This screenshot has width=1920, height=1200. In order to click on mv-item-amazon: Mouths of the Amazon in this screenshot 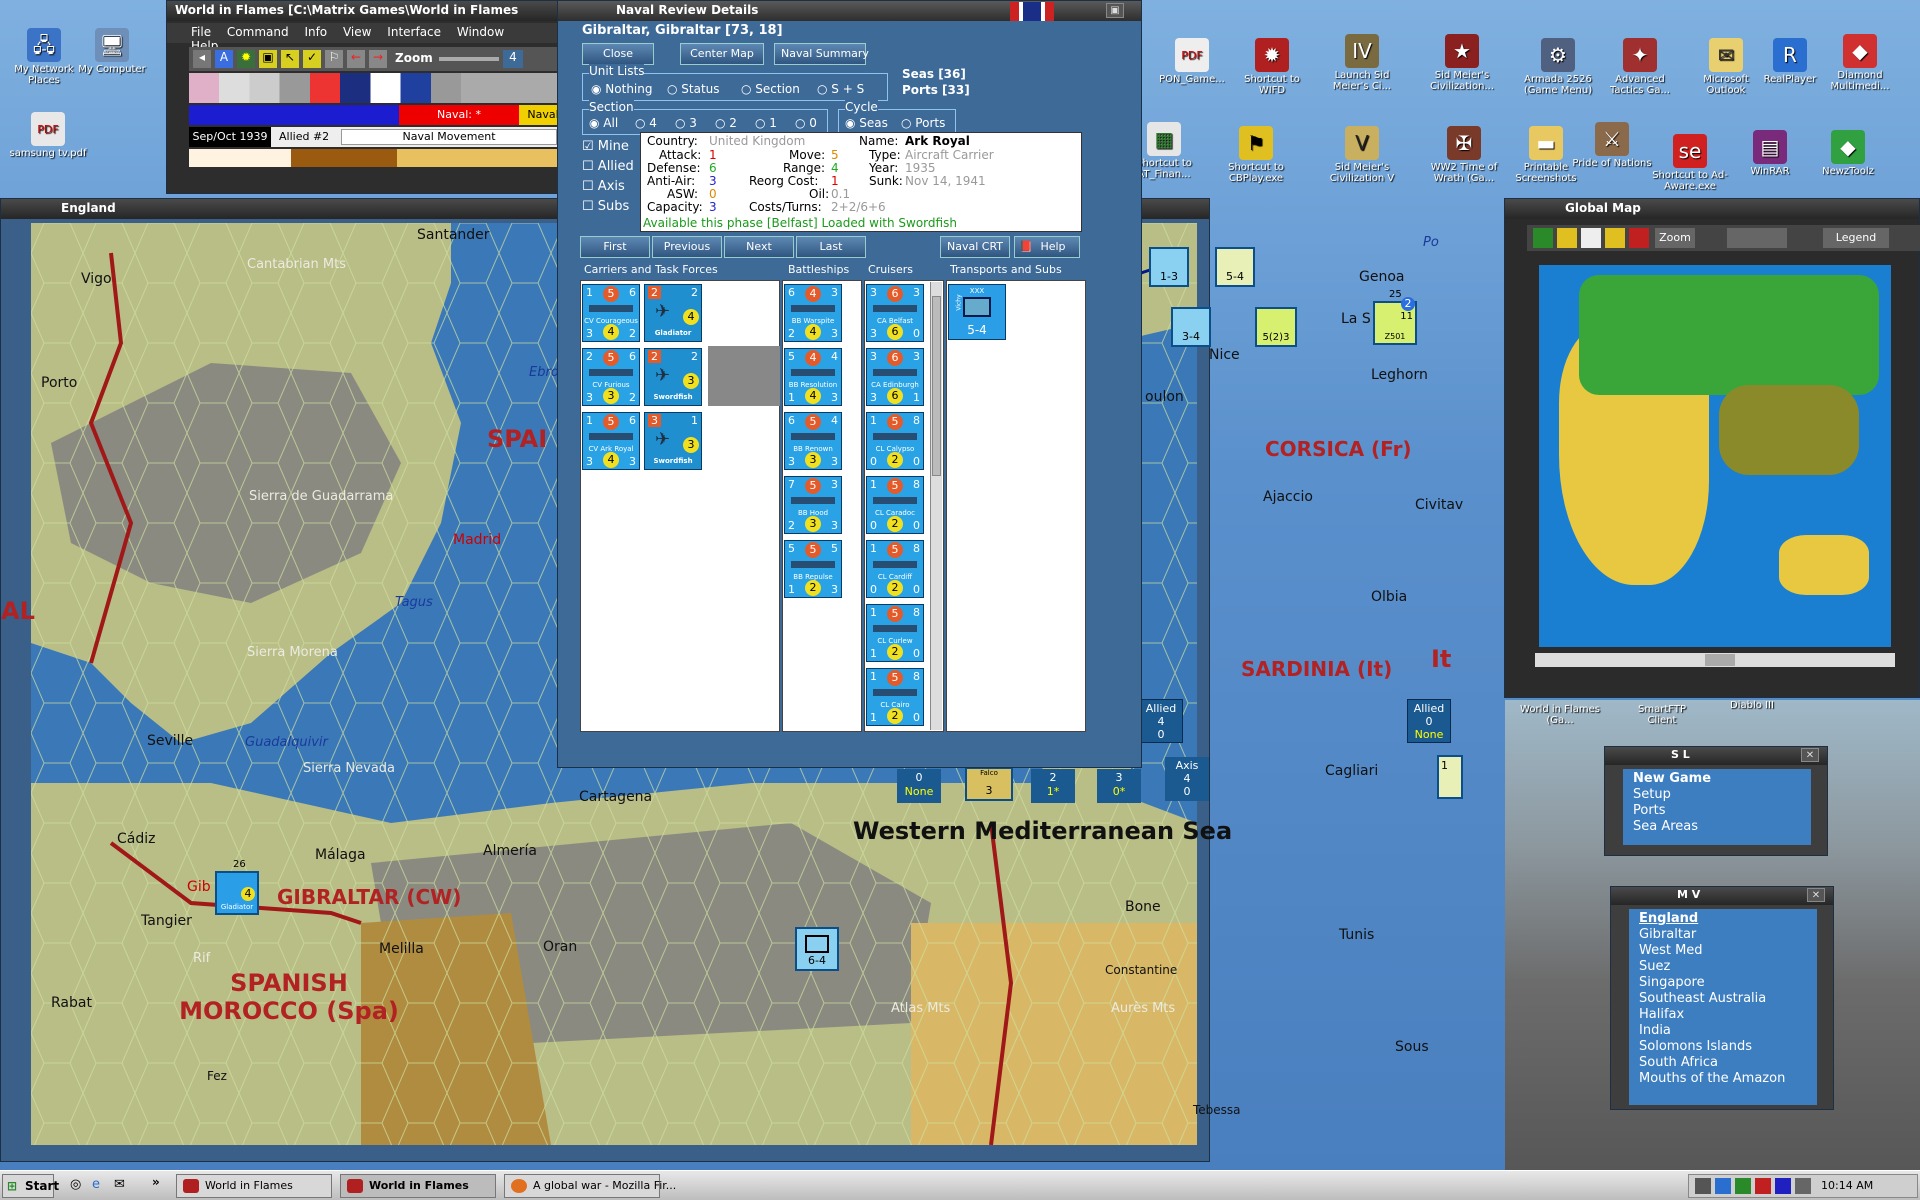, I will do `click(1723, 1079)`.